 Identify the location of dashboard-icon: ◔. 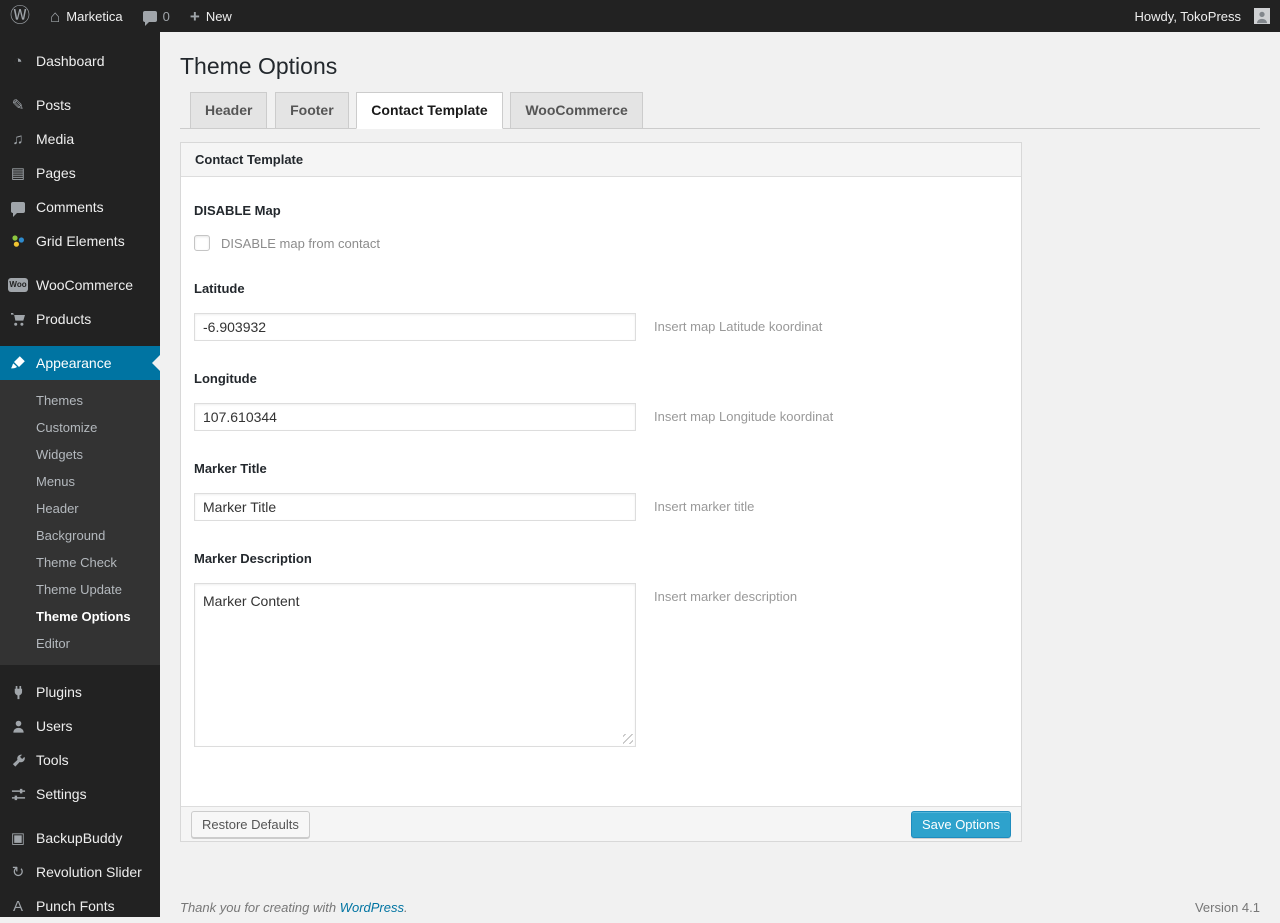
(18, 61).